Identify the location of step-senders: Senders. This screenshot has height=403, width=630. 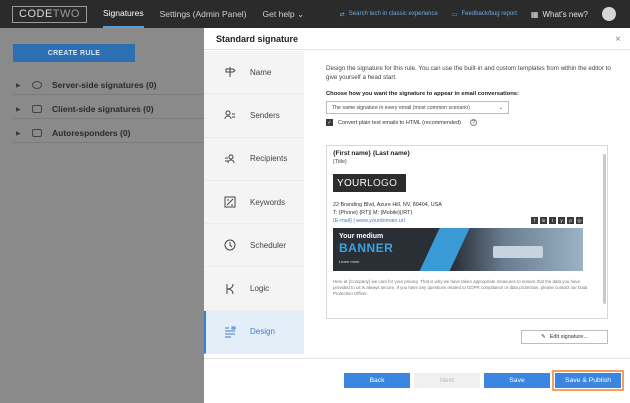
(254, 116).